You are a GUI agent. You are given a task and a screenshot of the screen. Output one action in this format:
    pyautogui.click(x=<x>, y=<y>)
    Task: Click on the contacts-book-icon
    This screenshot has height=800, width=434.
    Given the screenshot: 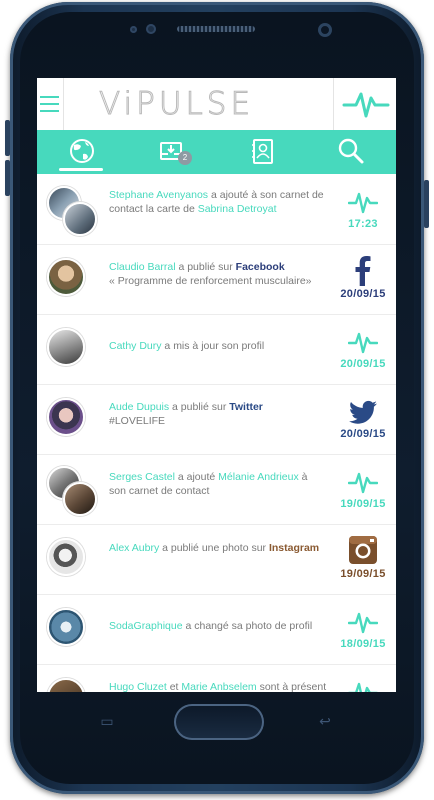 What is the action you would take?
    pyautogui.click(x=262, y=151)
    